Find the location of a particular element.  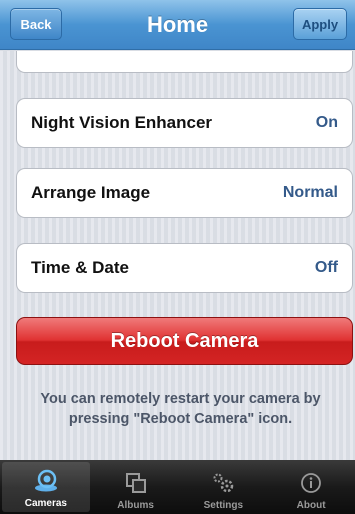

settings-row-label: Arrange Image is located at coordinates (91, 192).